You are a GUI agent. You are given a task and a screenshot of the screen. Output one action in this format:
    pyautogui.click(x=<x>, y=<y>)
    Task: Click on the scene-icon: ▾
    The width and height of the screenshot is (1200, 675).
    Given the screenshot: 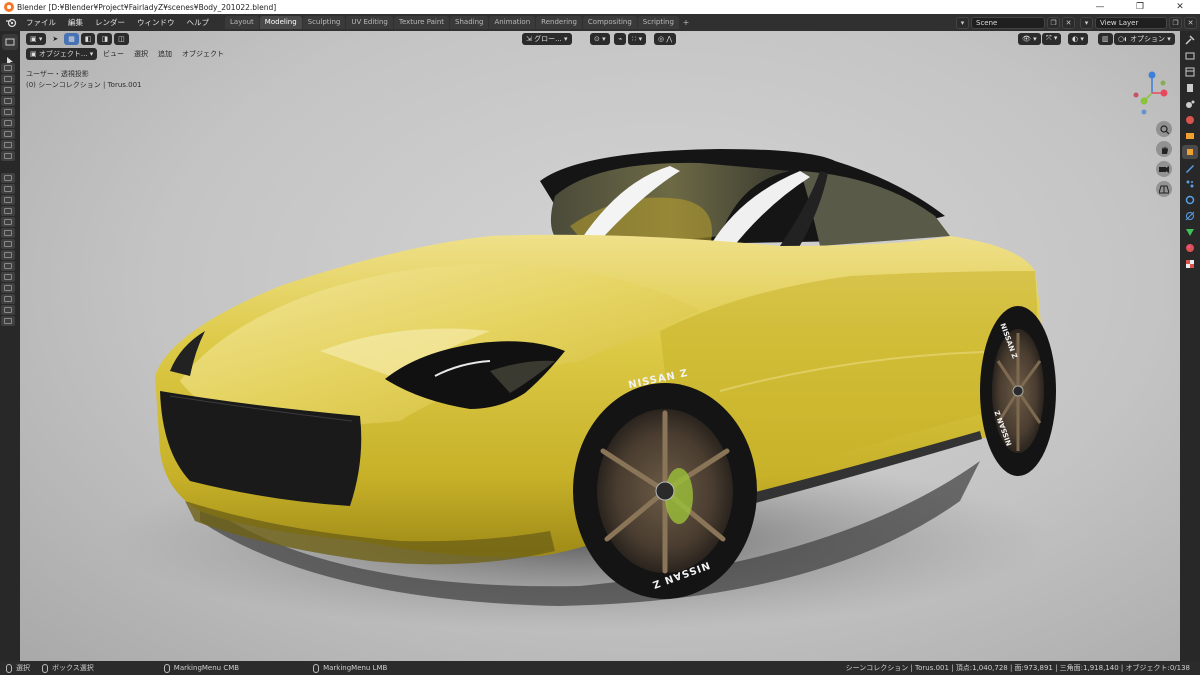 What is the action you would take?
    pyautogui.click(x=962, y=22)
    